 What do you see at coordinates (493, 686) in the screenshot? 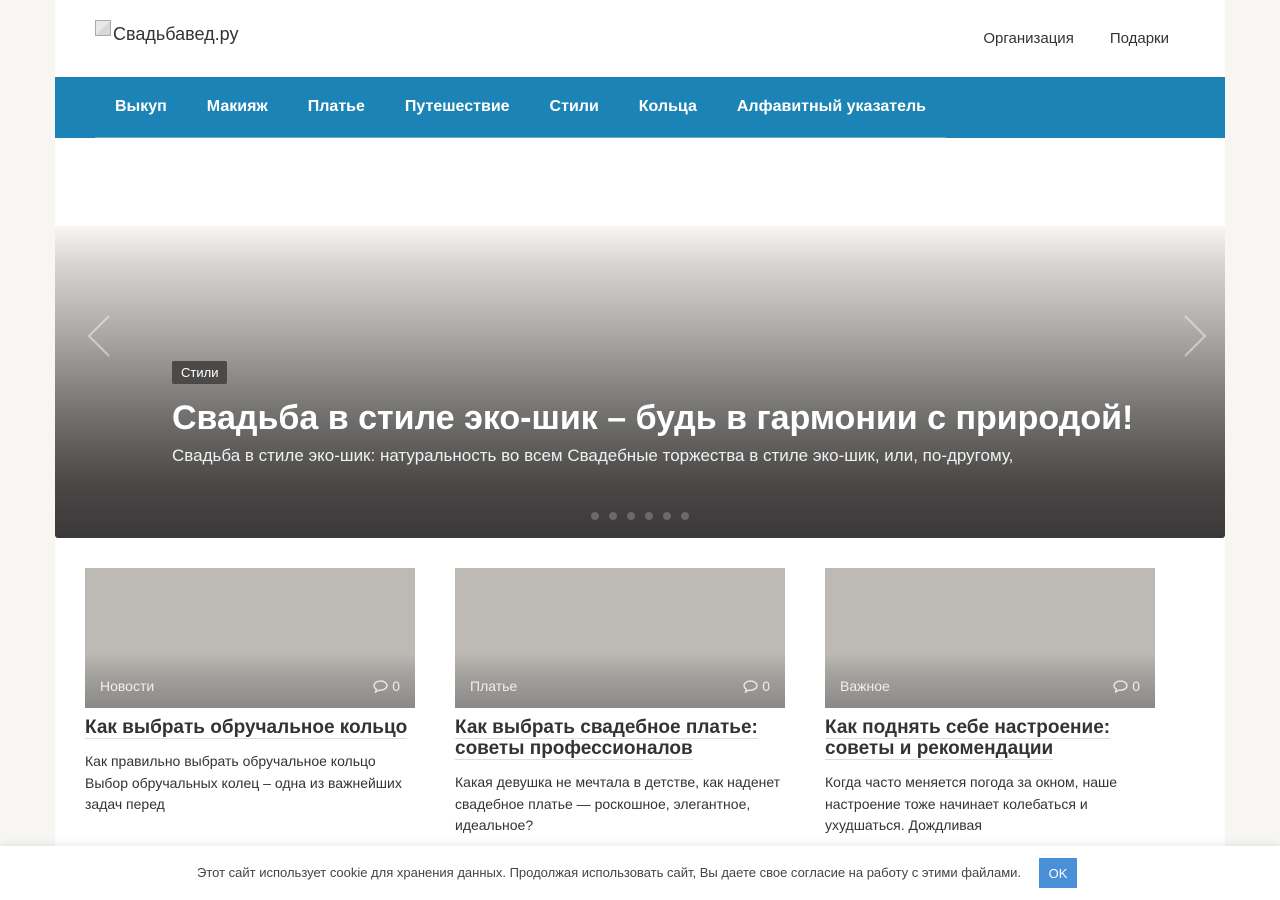
I see `post-category: Платье` at bounding box center [493, 686].